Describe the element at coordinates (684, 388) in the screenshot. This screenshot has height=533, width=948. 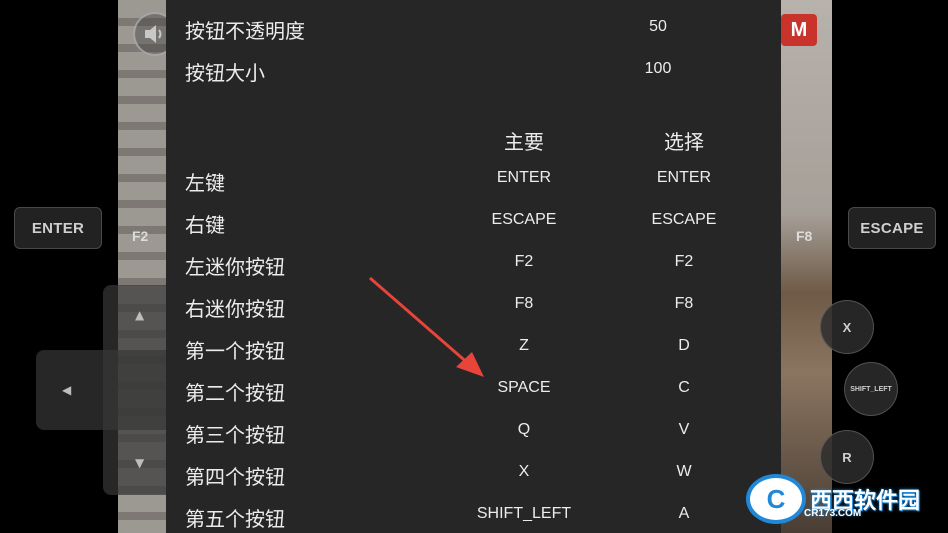
I see `row-alt-key: C` at that location.